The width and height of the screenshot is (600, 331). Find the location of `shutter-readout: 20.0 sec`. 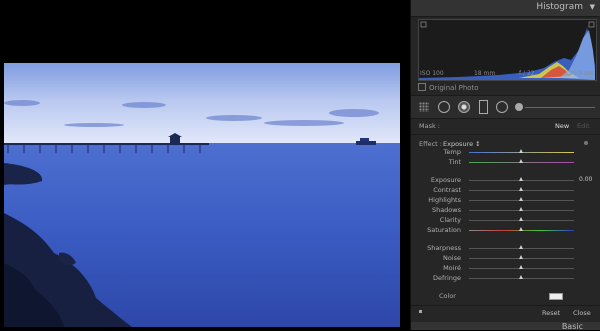

shutter-readout: 20.0 sec is located at coordinates (582, 73).